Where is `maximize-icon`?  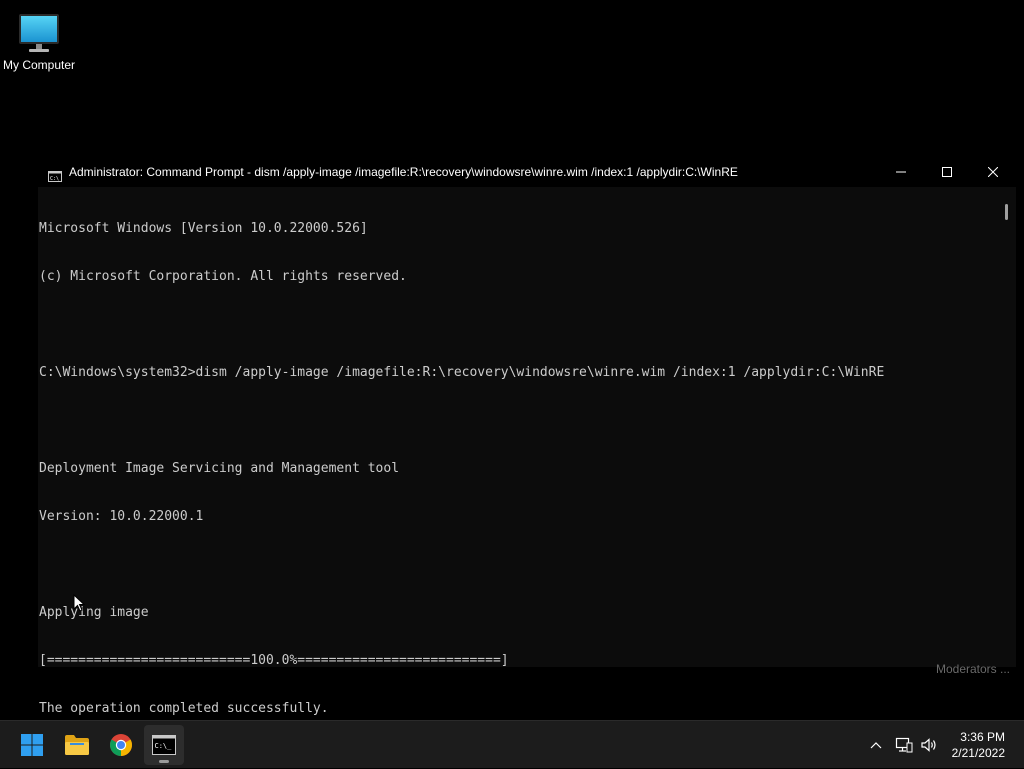
maximize-icon is located at coordinates (947, 172).